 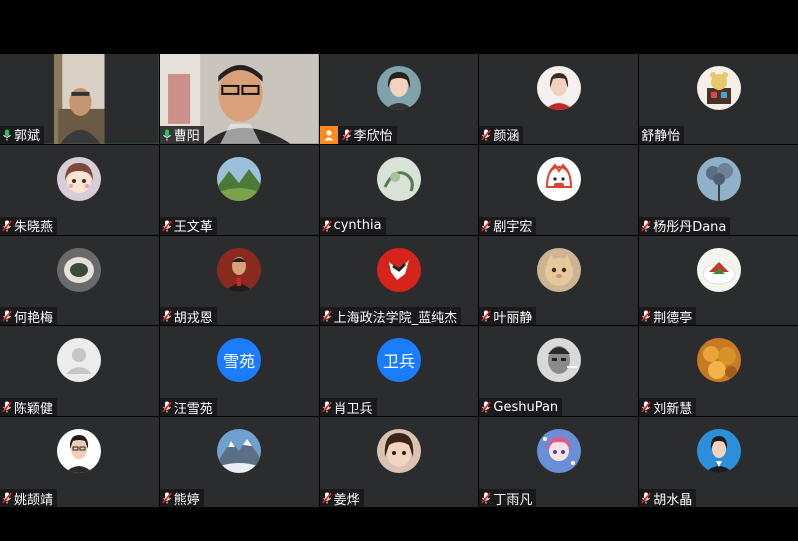 I want to click on participant-name-bar: 郭斌, so click(x=22, y=134).